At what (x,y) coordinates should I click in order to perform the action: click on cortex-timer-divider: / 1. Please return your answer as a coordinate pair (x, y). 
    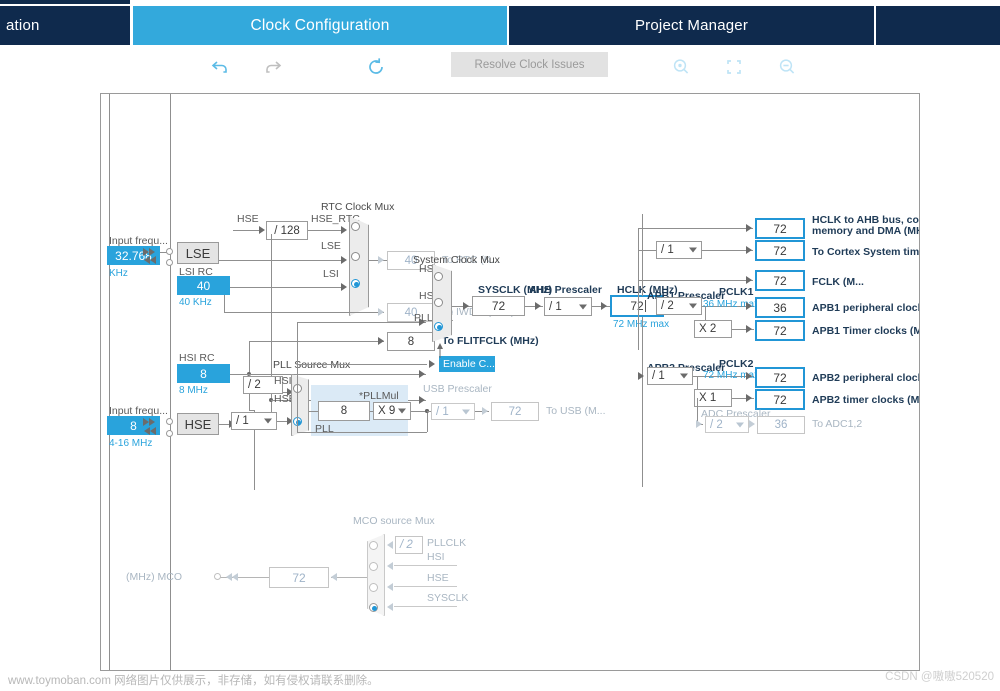
    Looking at the image, I should click on (679, 250).